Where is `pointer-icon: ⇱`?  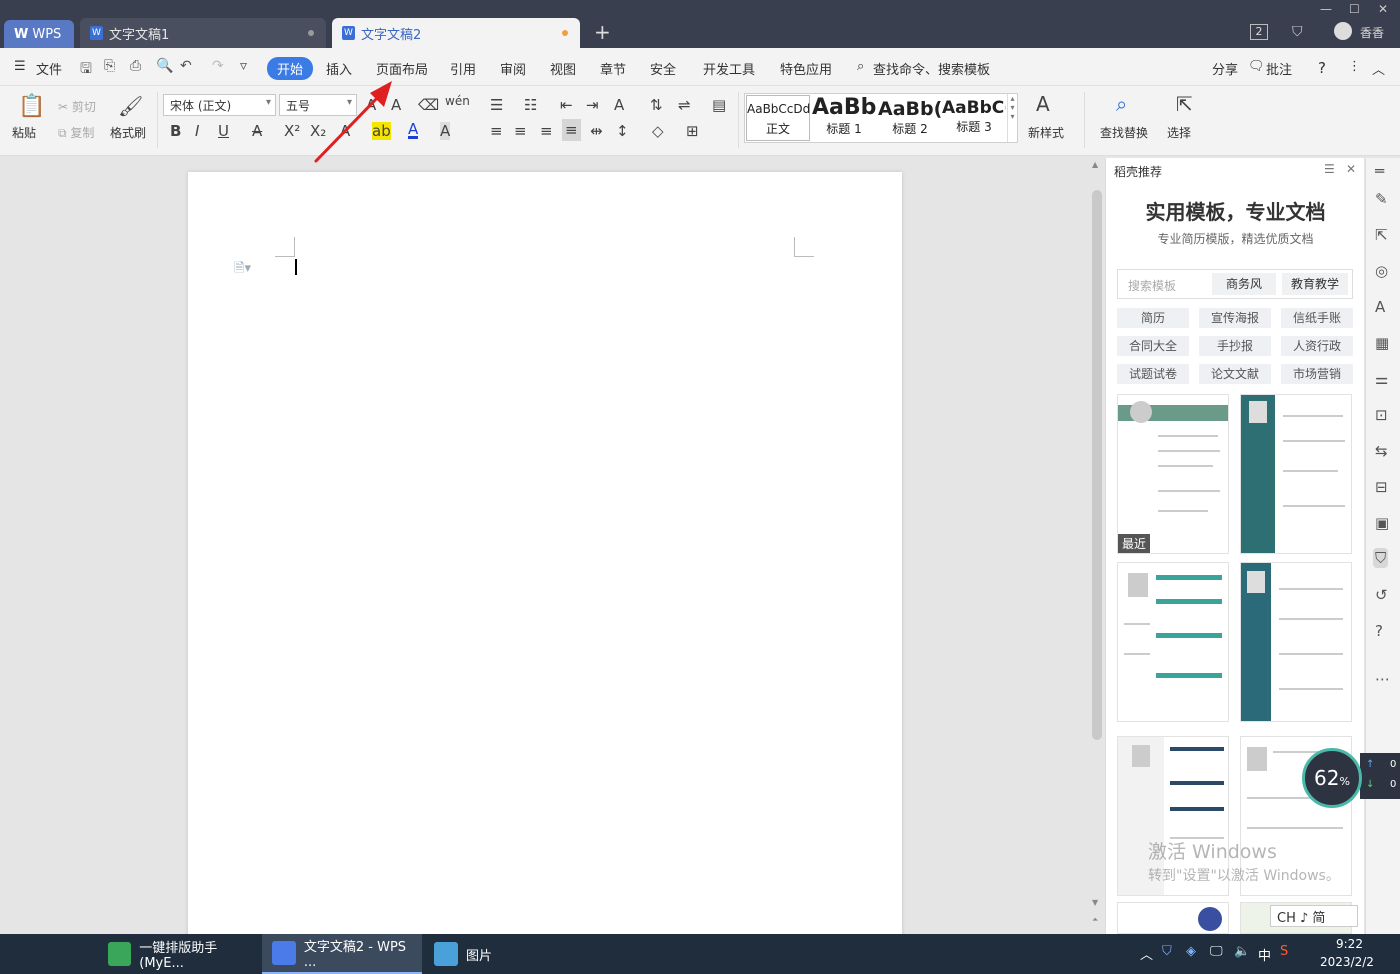 pointer-icon: ⇱ is located at coordinates (1381, 235).